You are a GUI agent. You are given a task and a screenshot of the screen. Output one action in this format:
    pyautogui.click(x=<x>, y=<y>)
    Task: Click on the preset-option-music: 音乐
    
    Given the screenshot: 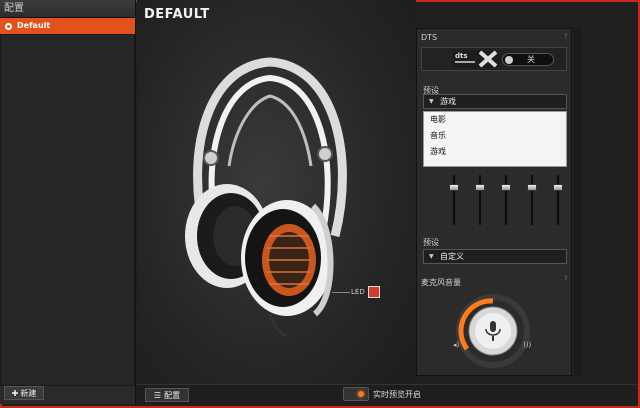 What is the action you would take?
    pyautogui.click(x=495, y=136)
    